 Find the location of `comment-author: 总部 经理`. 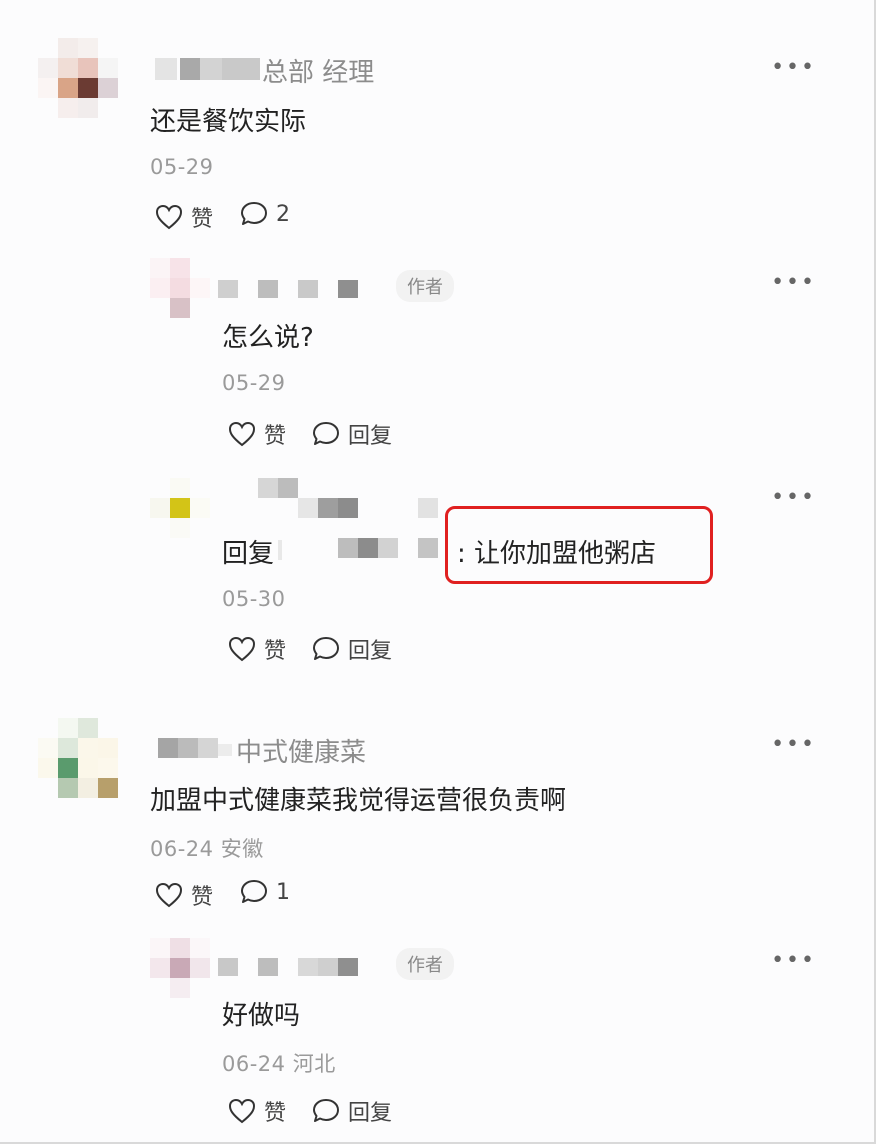

comment-author: 总部 经理 is located at coordinates (318, 70).